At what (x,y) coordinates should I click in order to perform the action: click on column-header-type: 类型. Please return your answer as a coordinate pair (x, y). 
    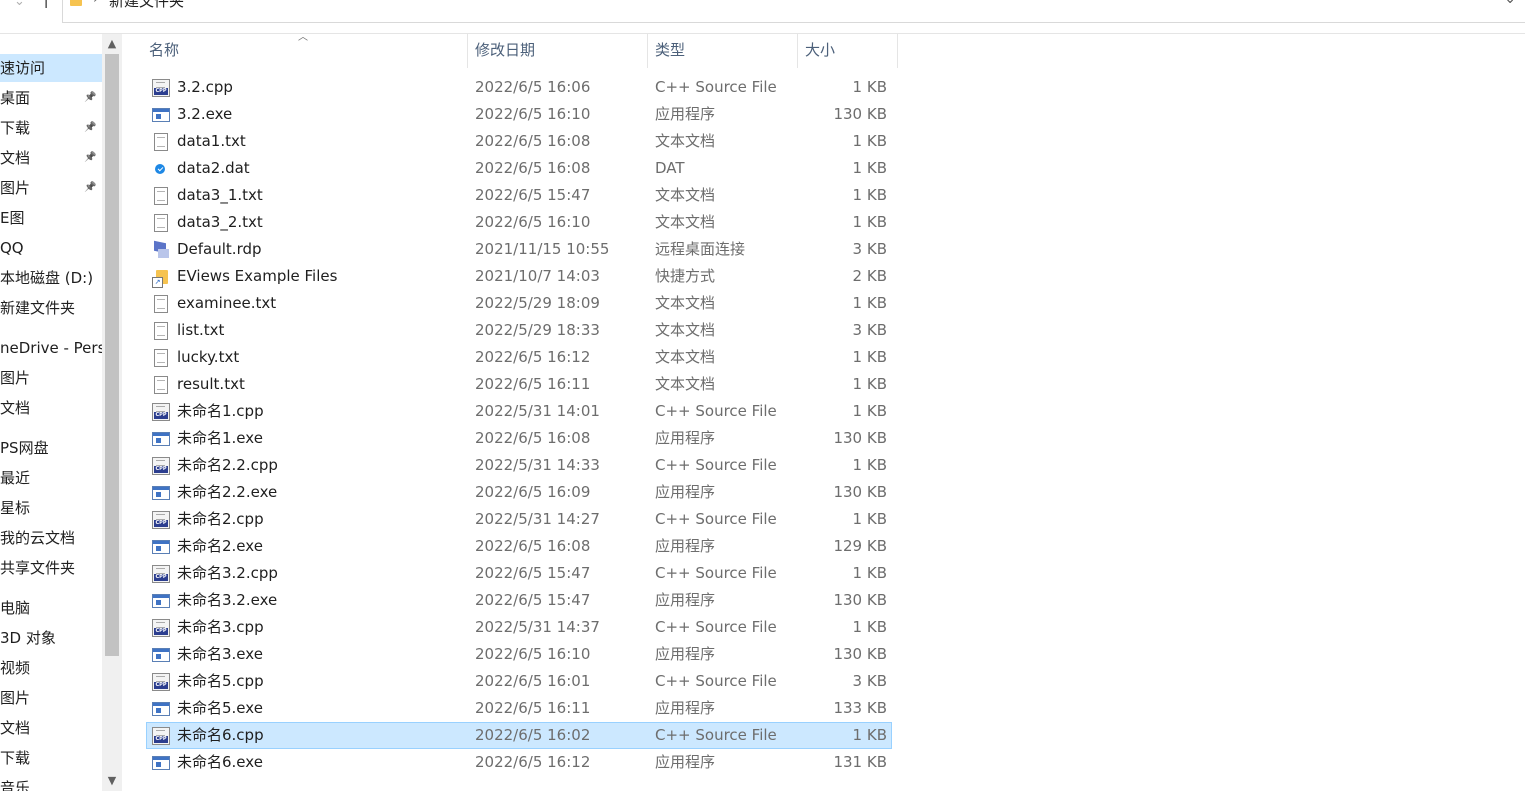
    Looking at the image, I should click on (722, 51).